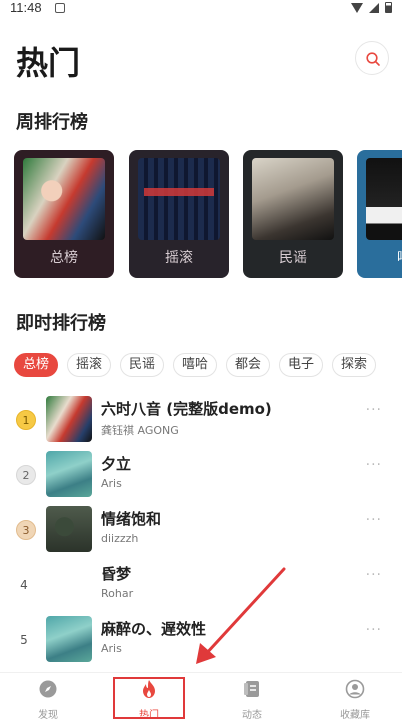 This screenshot has width=402, height=720. What do you see at coordinates (179, 258) in the screenshot?
I see `weekly-card-label: 摇滚` at bounding box center [179, 258].